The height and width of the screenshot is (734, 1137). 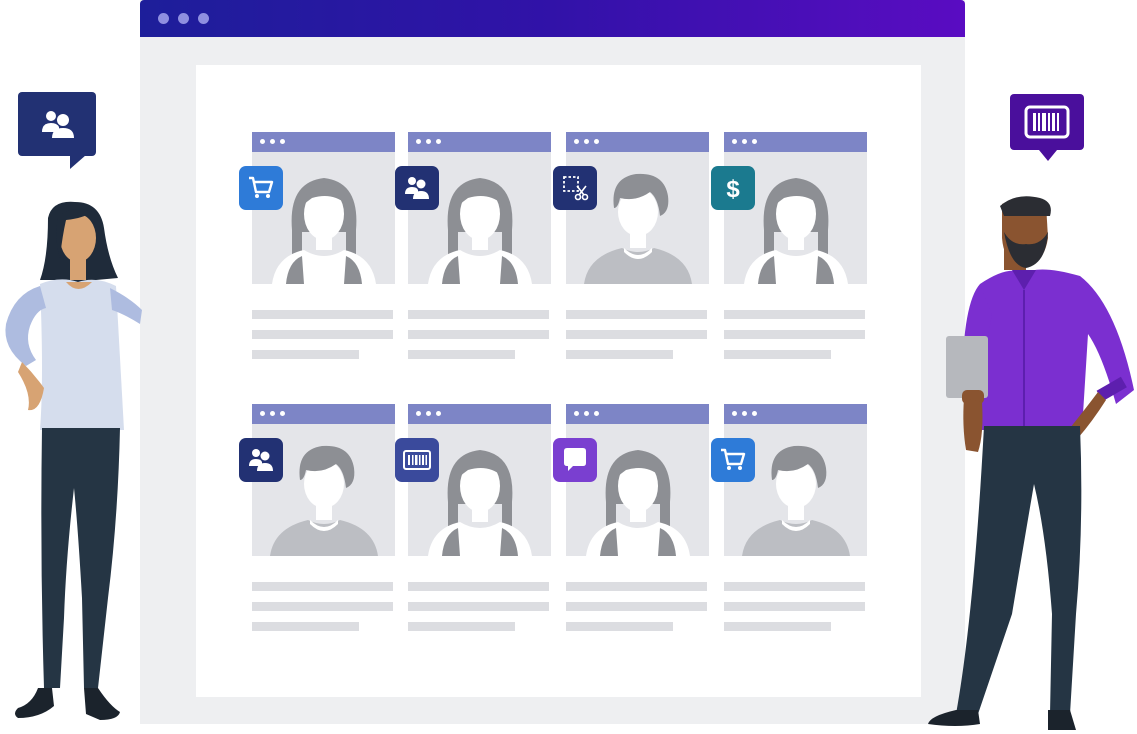 I want to click on woman-illustration, so click(x=73, y=460).